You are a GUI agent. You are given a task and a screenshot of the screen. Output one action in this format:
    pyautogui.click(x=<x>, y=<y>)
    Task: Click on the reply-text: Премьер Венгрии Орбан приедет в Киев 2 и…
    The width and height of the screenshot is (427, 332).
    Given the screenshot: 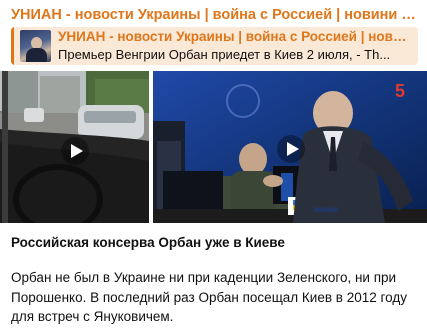 What is the action you would take?
    pyautogui.click(x=224, y=54)
    